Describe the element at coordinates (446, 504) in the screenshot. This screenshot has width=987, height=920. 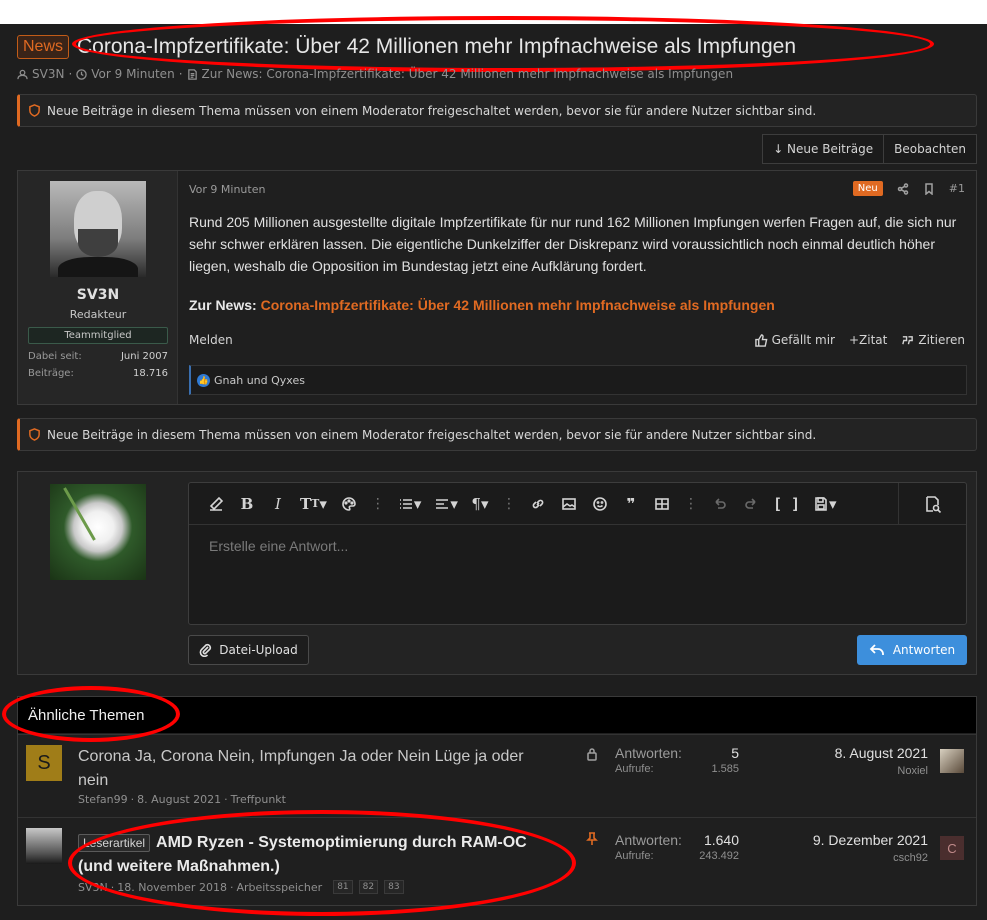
I see `align-icon: ▾` at that location.